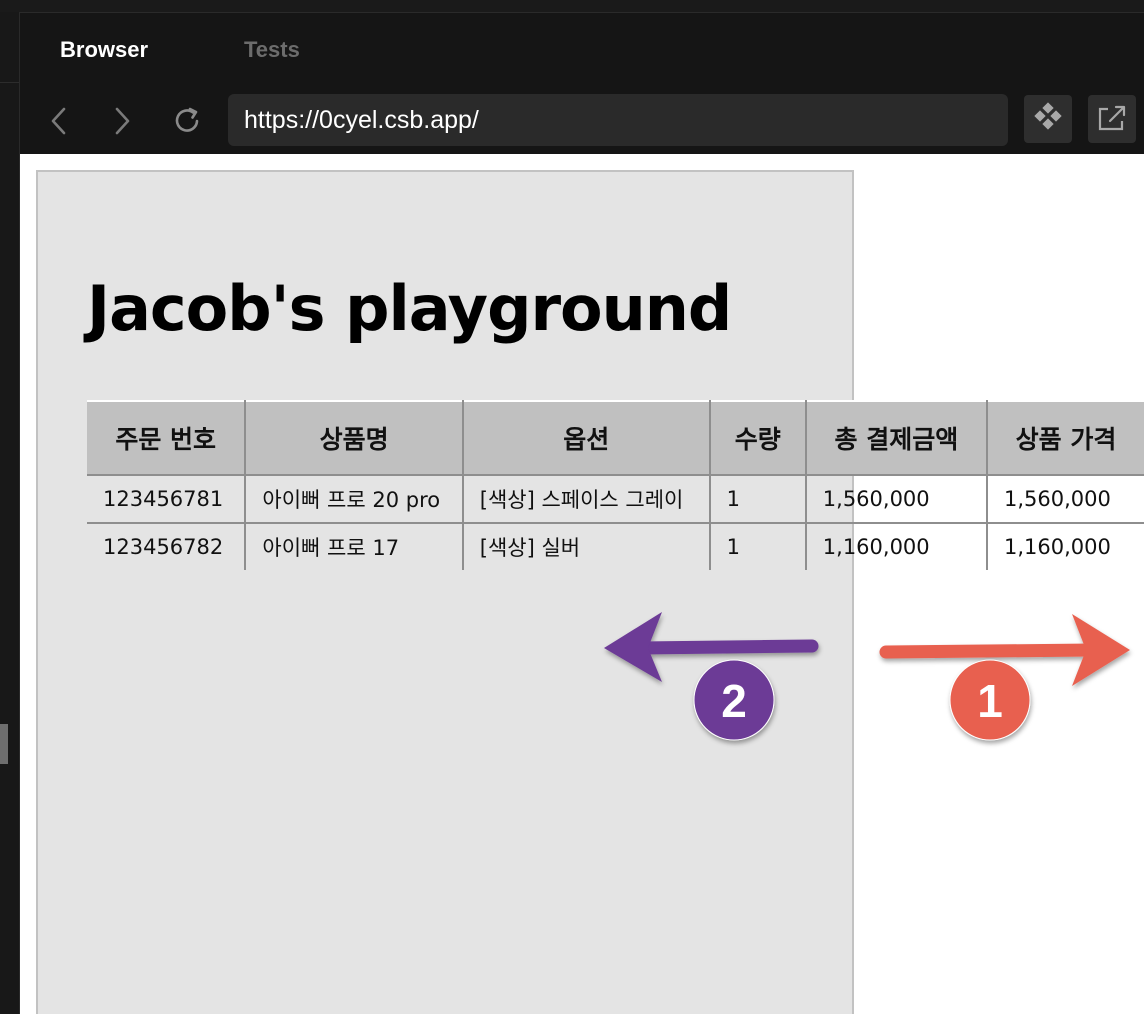  I want to click on url-input: https://0cyel.csb.app/, so click(618, 120).